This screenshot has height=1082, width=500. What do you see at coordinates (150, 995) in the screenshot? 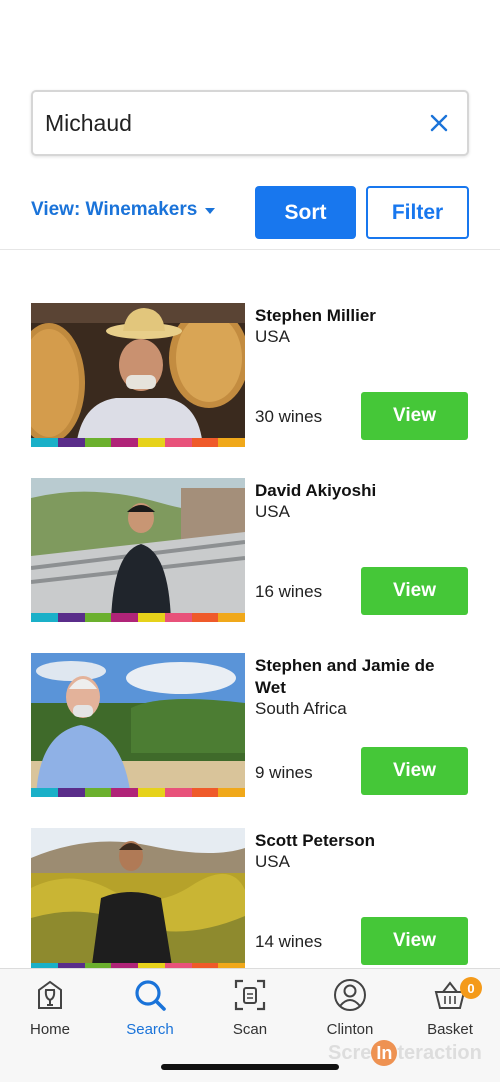
I see `search-icon` at bounding box center [150, 995].